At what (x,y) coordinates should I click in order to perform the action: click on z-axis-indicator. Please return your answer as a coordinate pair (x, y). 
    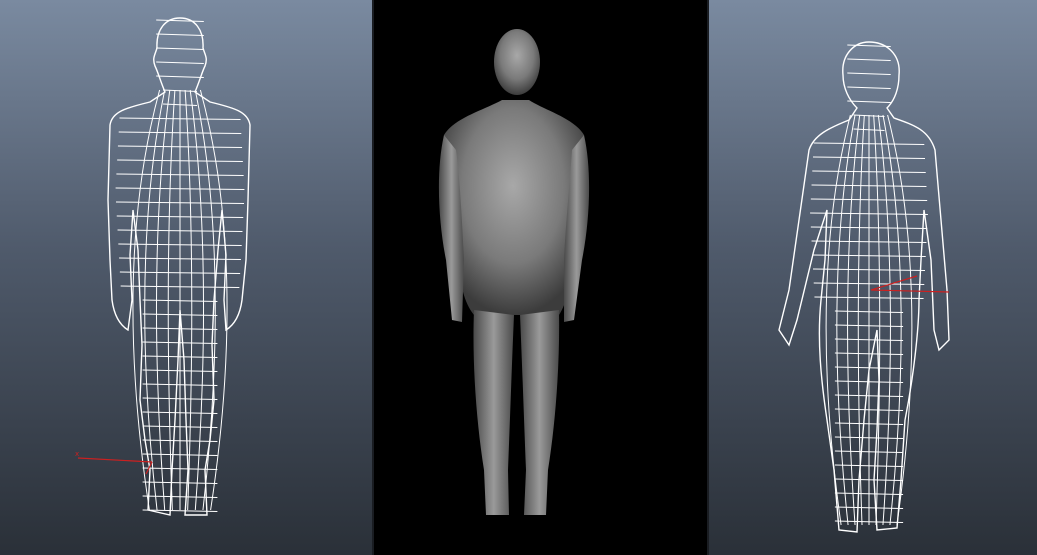
    Looking at the image, I should click on (894, 283).